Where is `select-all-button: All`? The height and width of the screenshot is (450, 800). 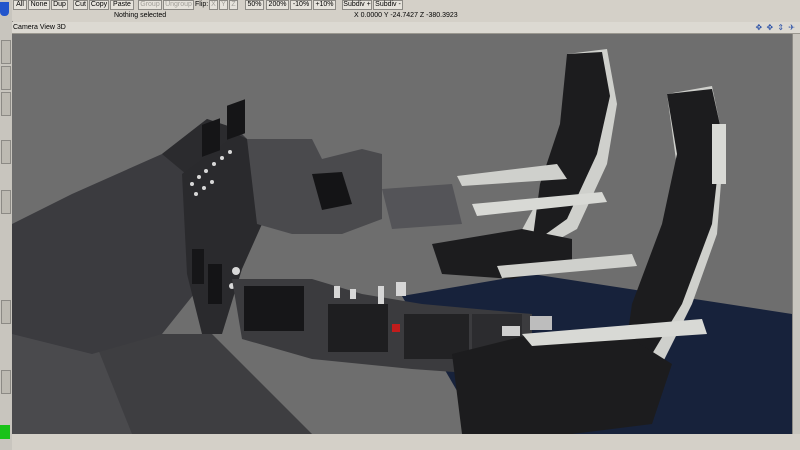 select-all-button: All is located at coordinates (20, 5).